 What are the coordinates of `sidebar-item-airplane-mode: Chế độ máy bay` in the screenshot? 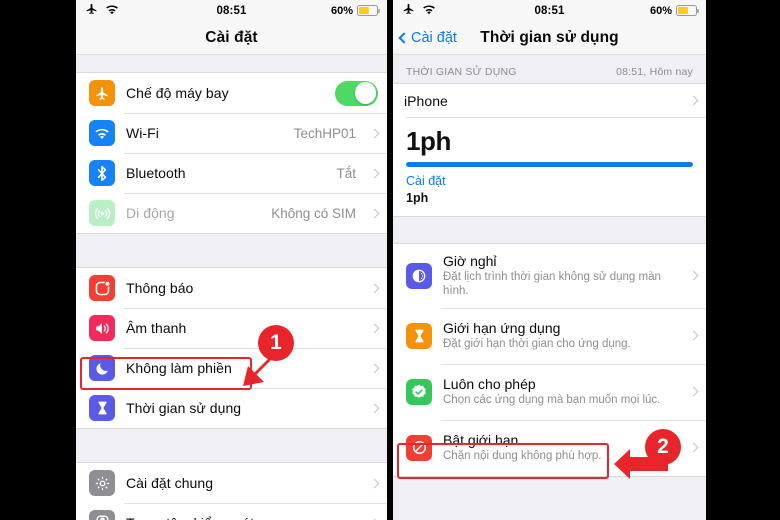 It's located at (231, 93).